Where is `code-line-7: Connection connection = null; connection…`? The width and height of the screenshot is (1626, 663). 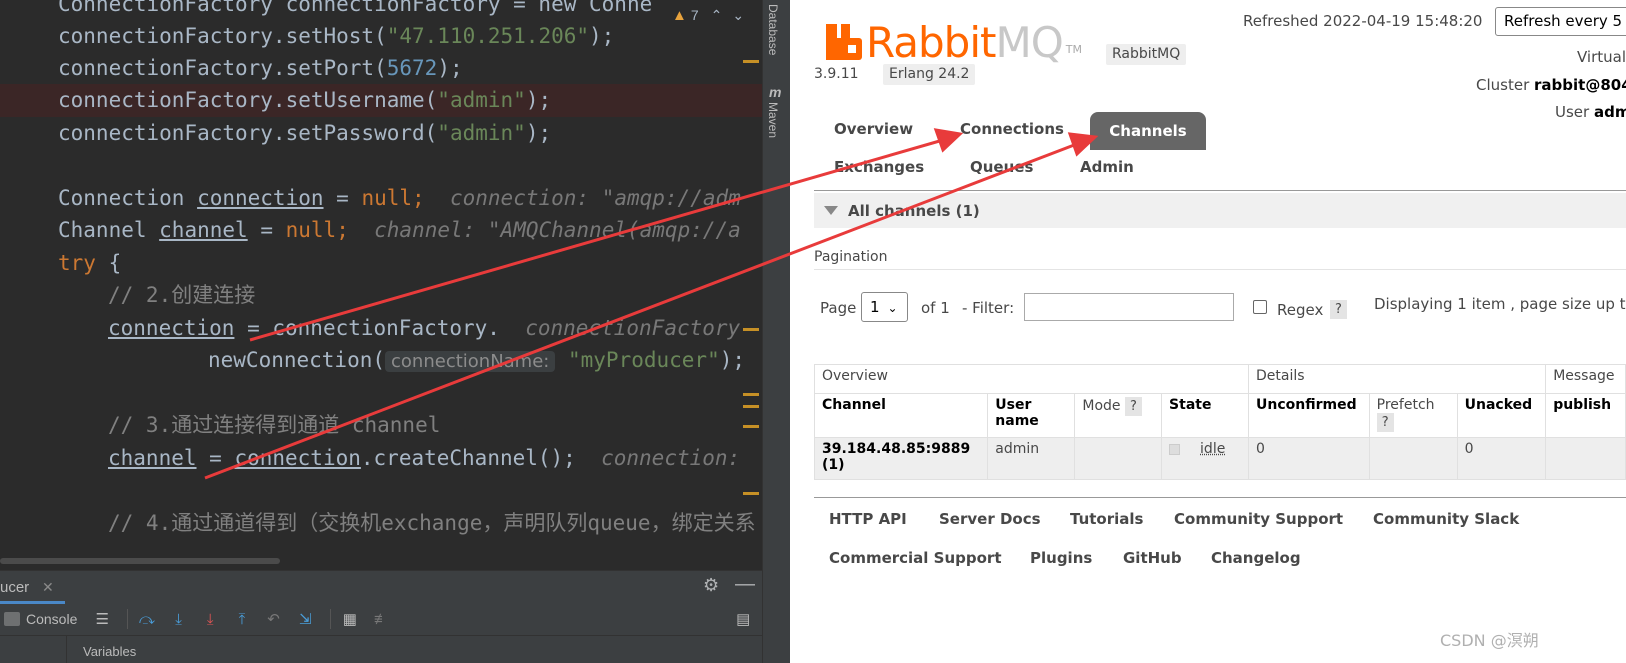 code-line-7: Connection connection = null; connection… is located at coordinates (399, 198).